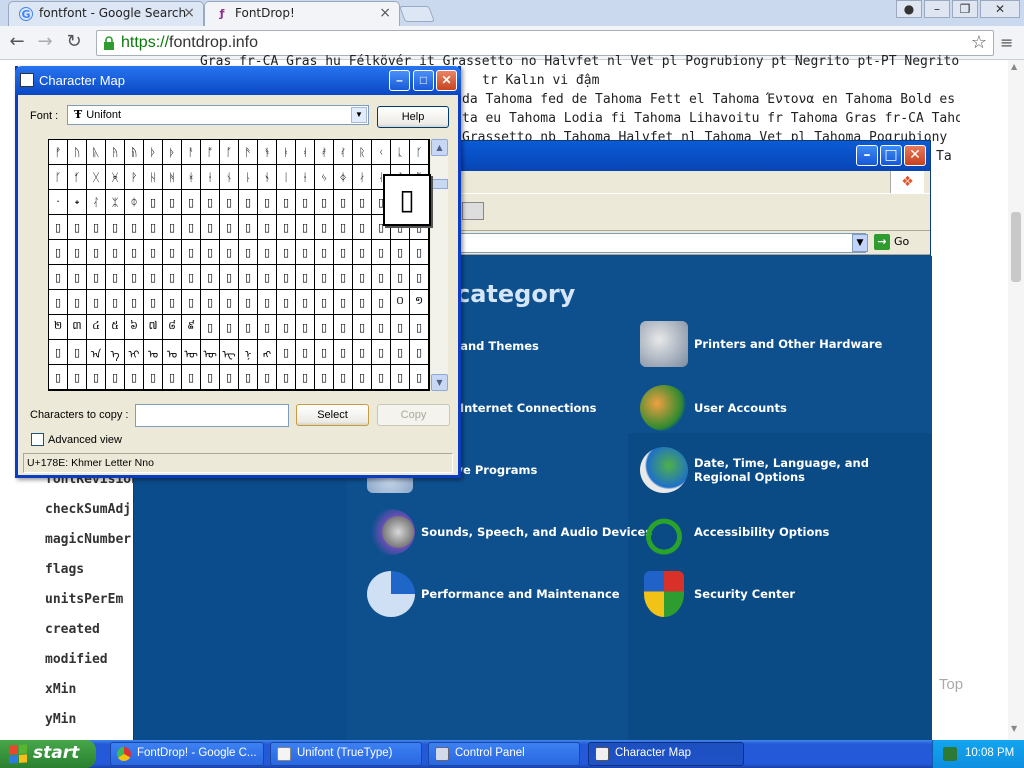  I want to click on select-button: Select, so click(332, 415).